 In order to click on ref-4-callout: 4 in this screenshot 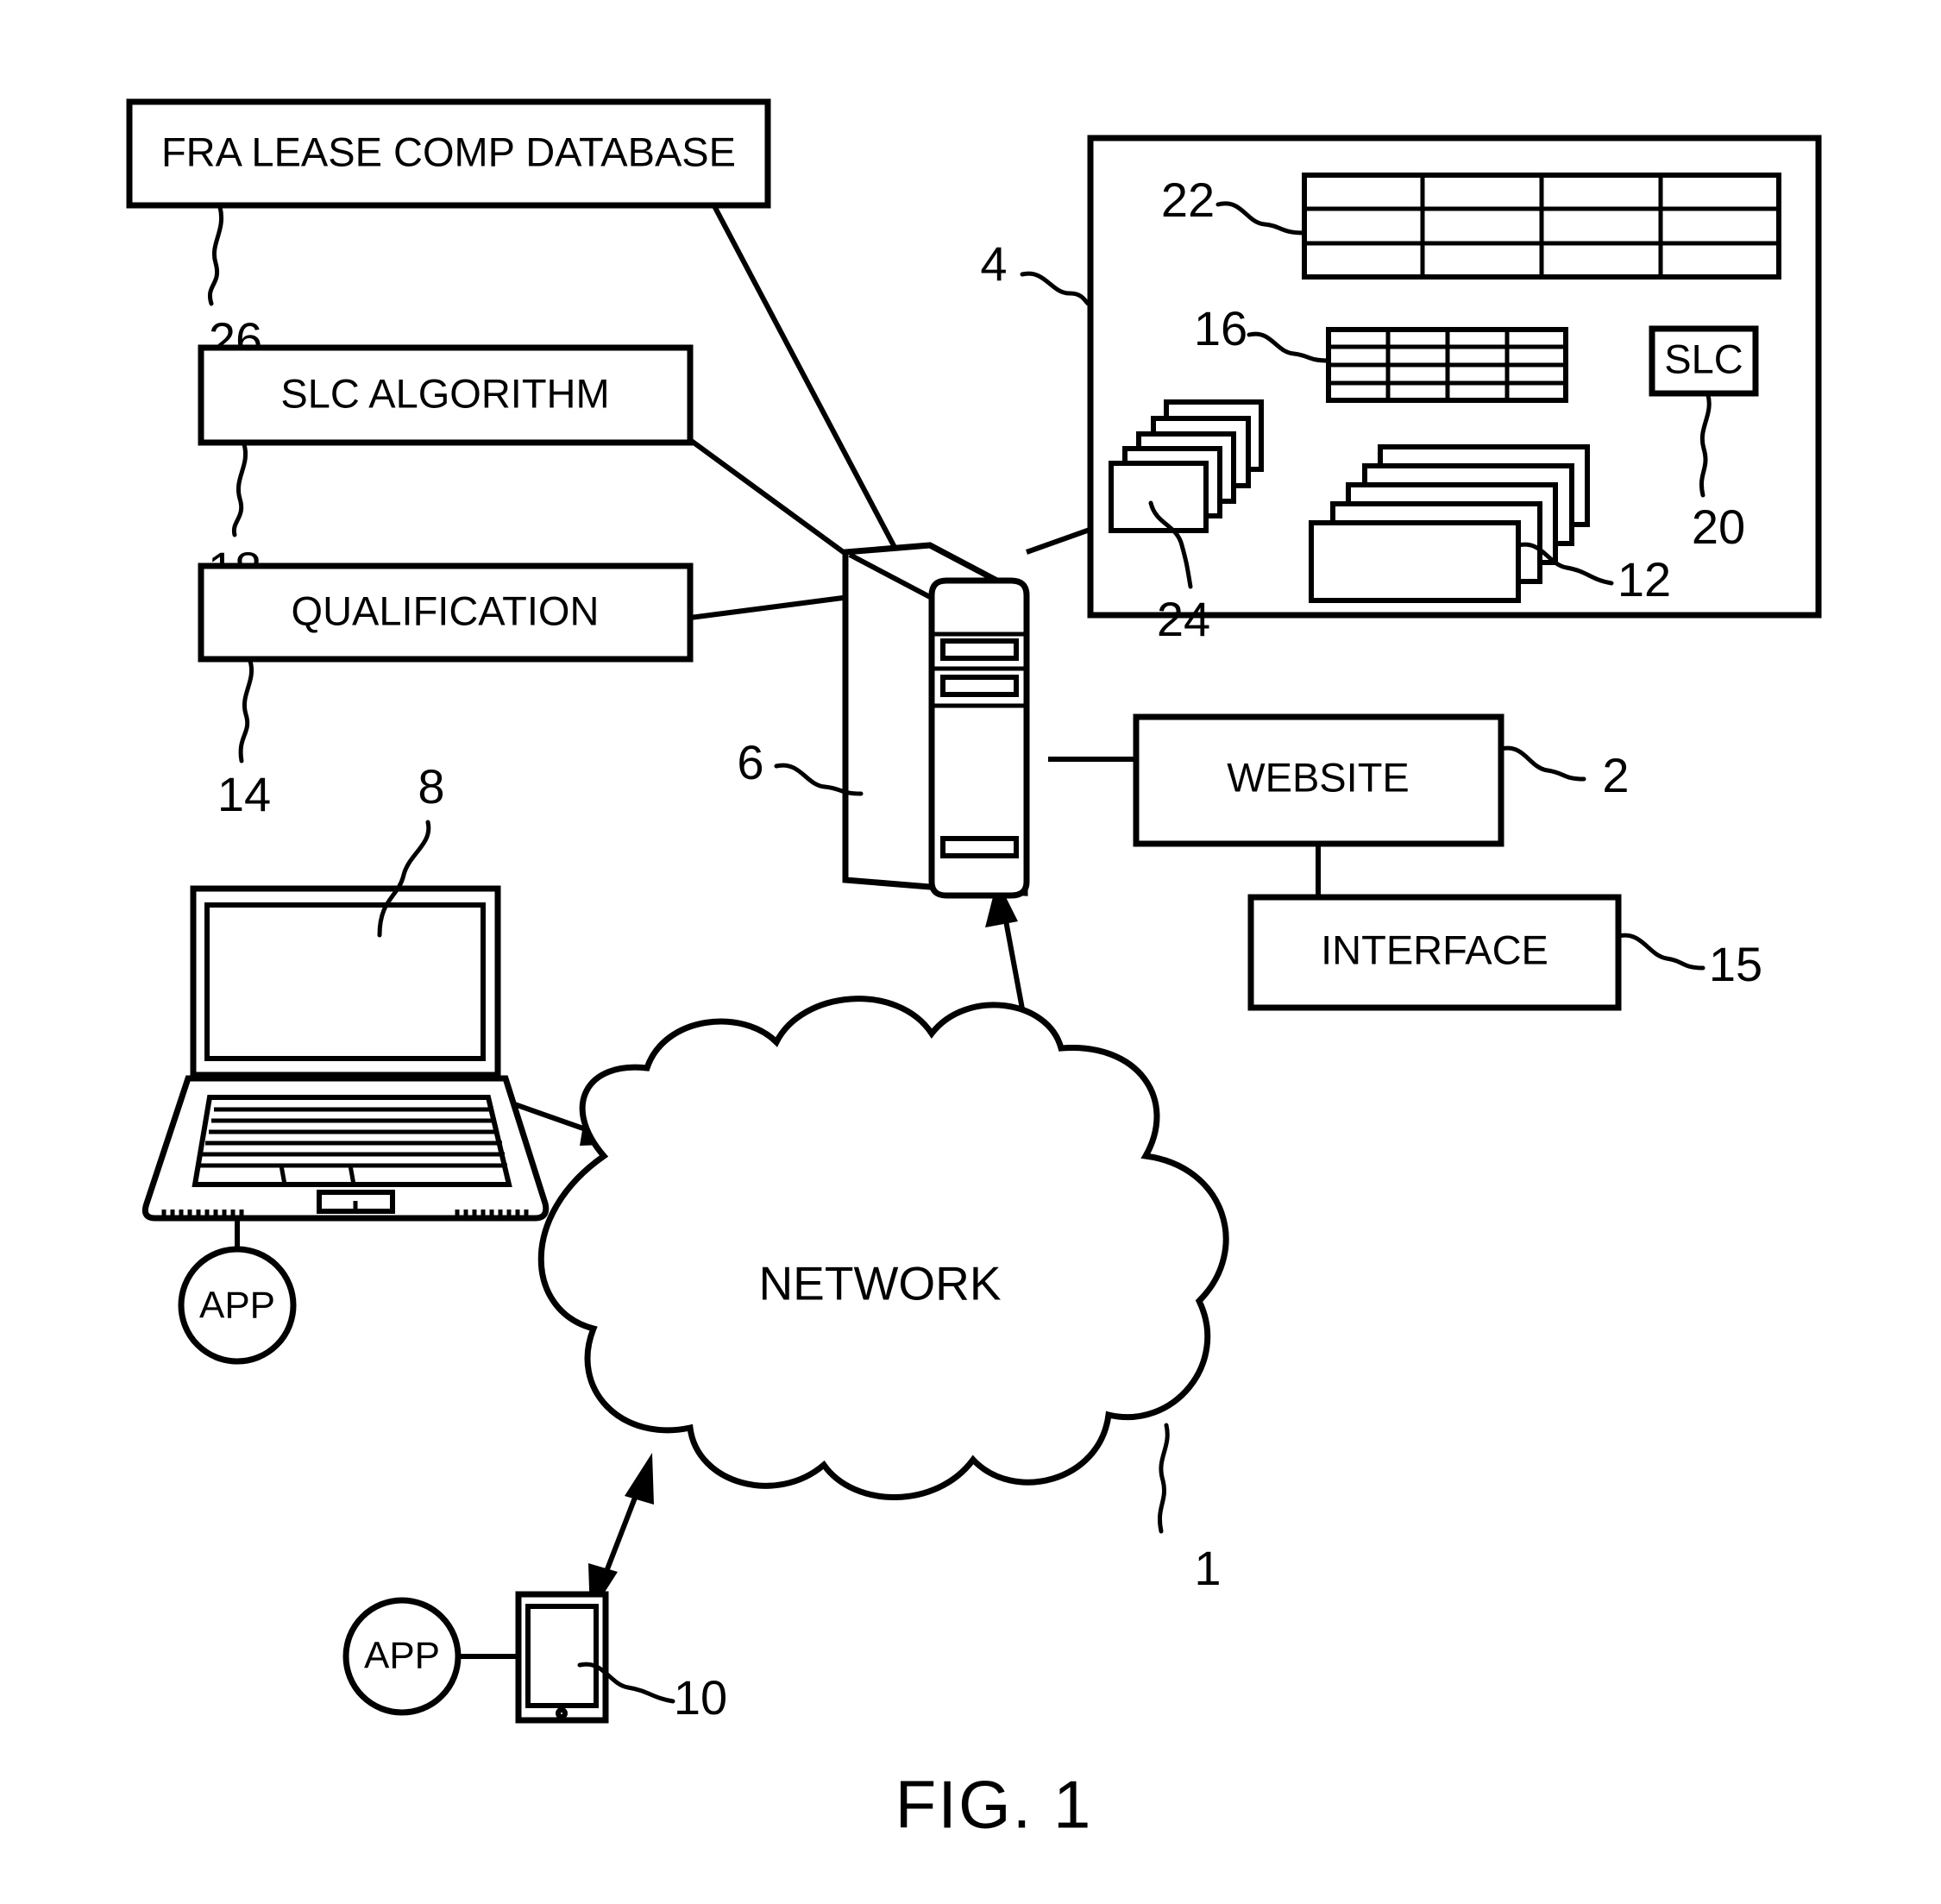, I will do `click(1036, 272)`.